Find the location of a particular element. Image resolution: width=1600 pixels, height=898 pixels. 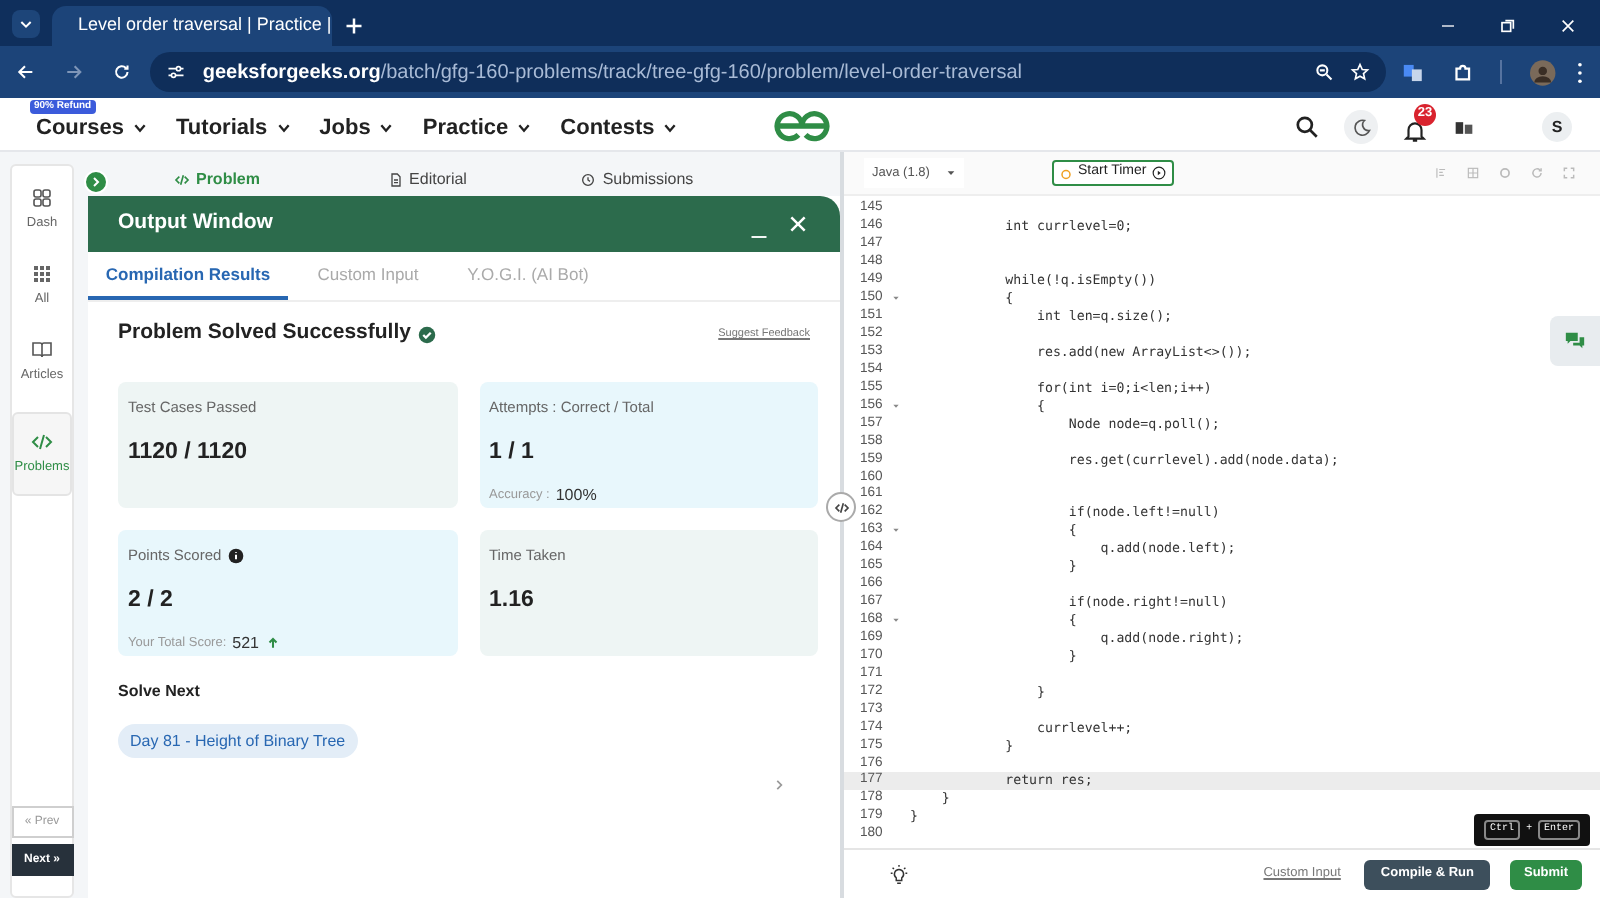

grid-icon is located at coordinates (42, 198).